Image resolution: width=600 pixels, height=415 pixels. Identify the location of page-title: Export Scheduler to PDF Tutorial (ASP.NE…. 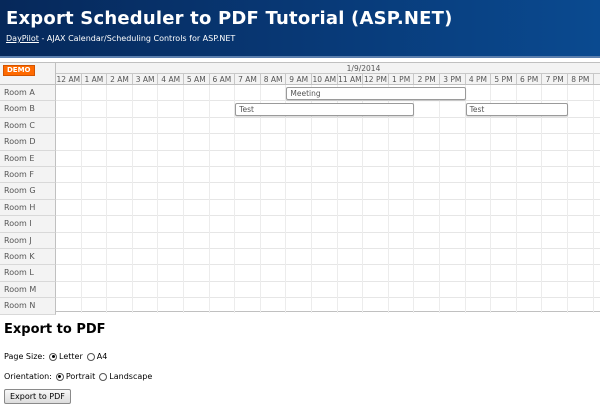
(229, 18).